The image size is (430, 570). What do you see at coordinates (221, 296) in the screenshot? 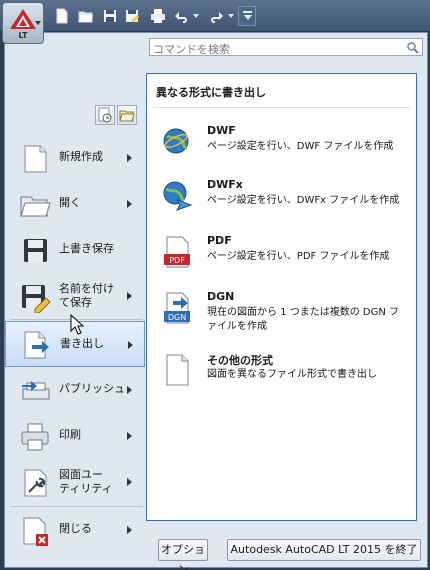
I see `option-title: DGN` at bounding box center [221, 296].